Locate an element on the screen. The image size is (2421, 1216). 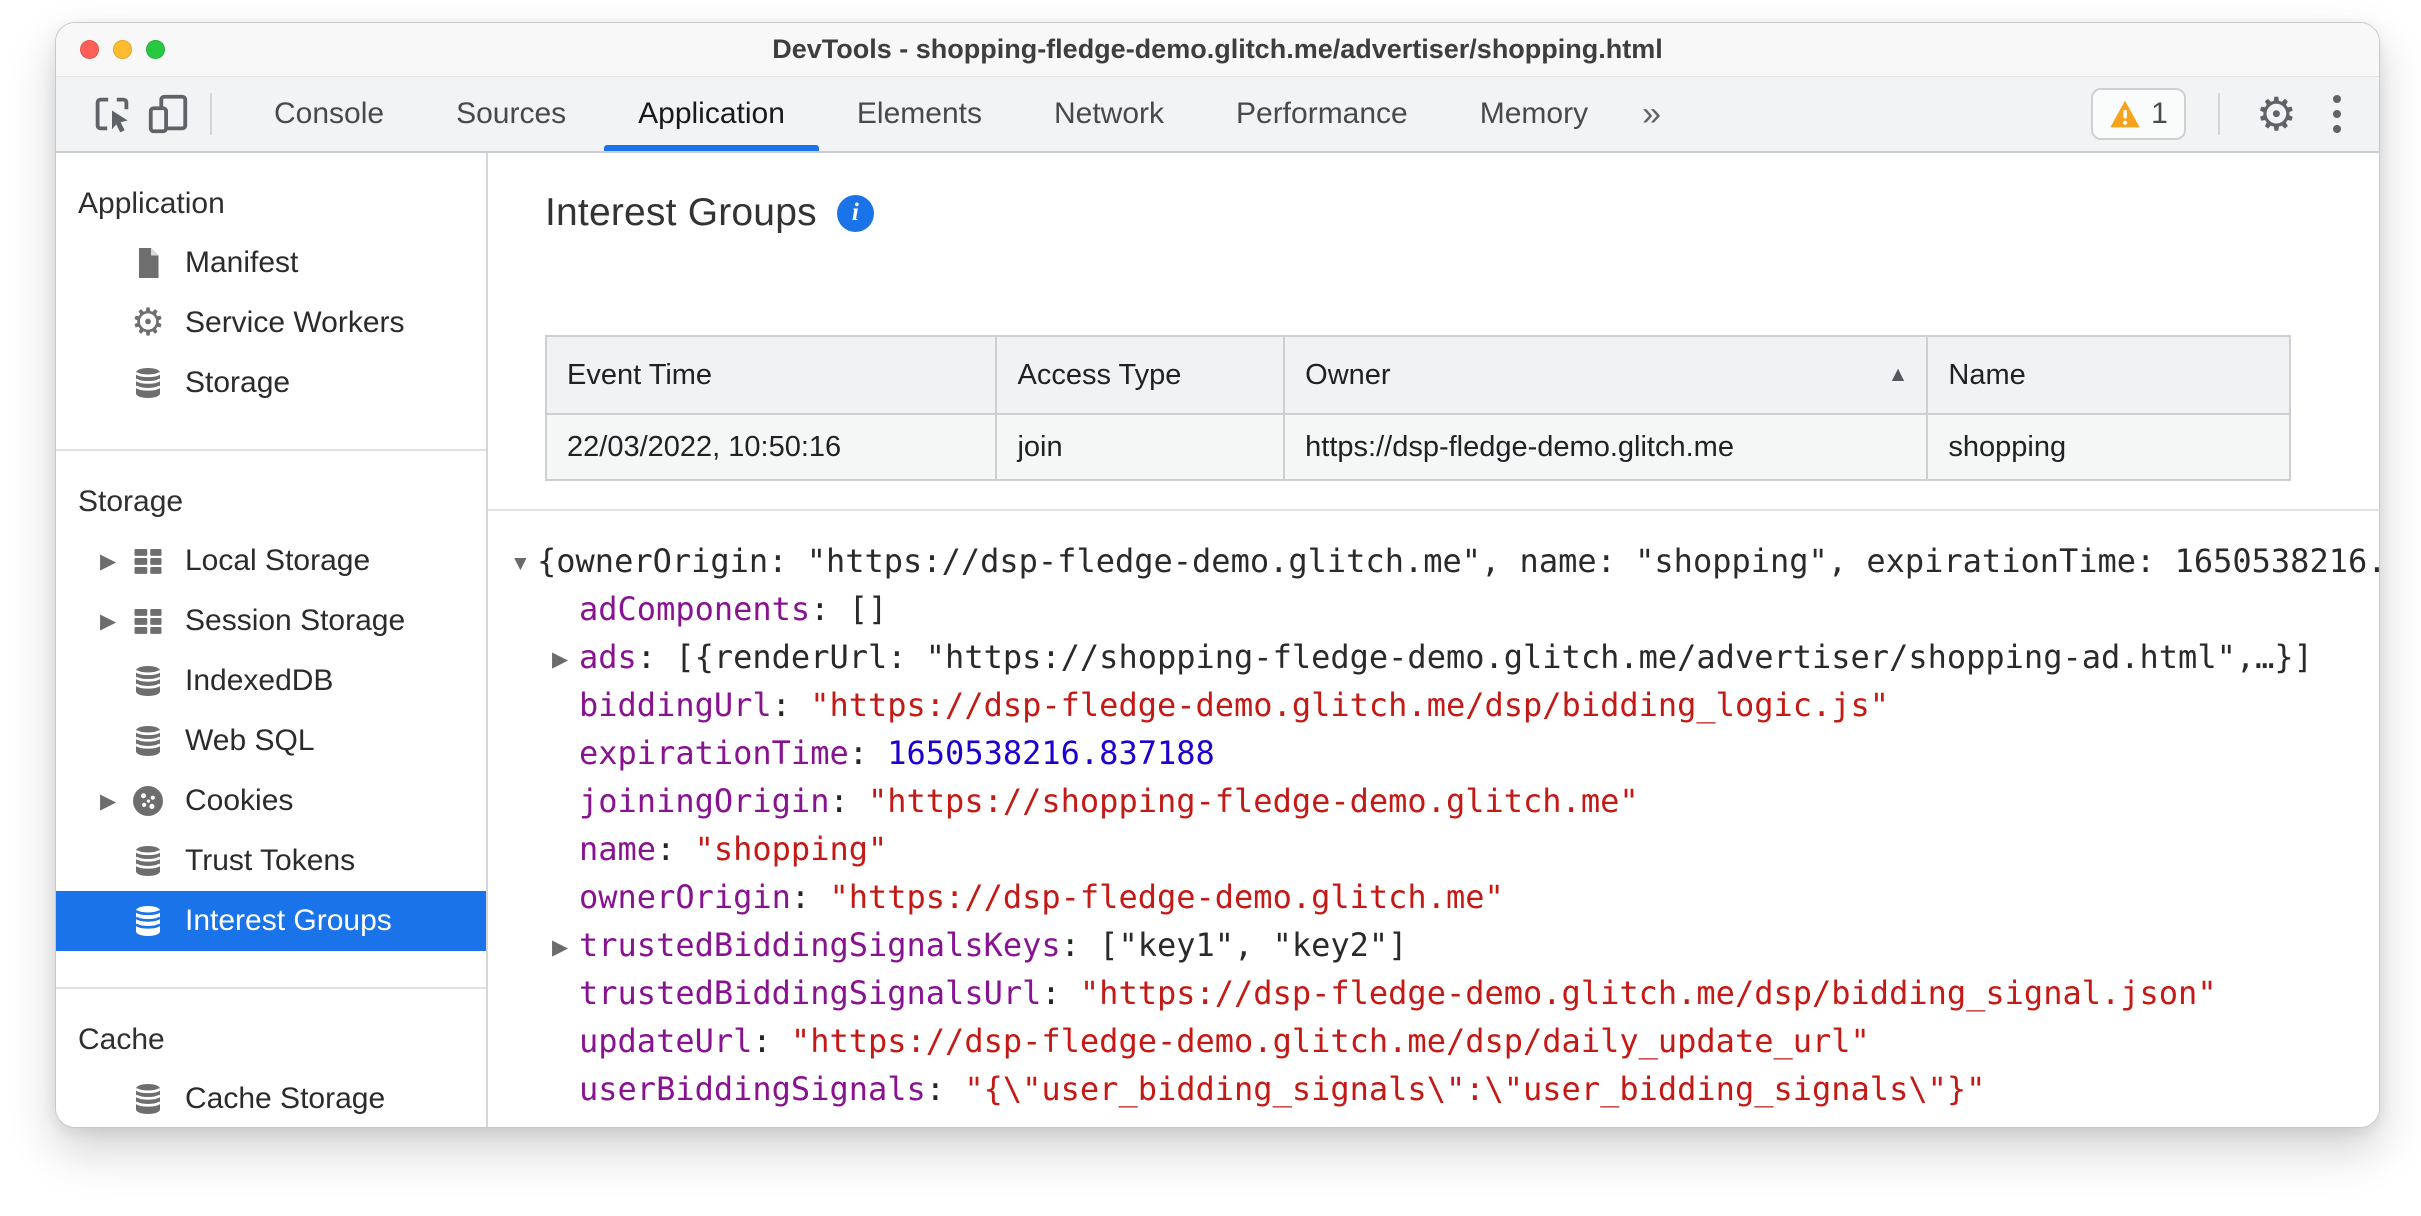
warning-triangle-icon is located at coordinates (2125, 114).